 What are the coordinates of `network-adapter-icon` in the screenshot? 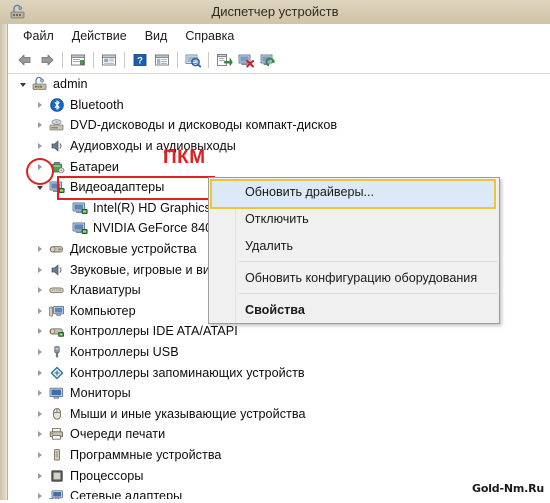 It's located at (57, 493).